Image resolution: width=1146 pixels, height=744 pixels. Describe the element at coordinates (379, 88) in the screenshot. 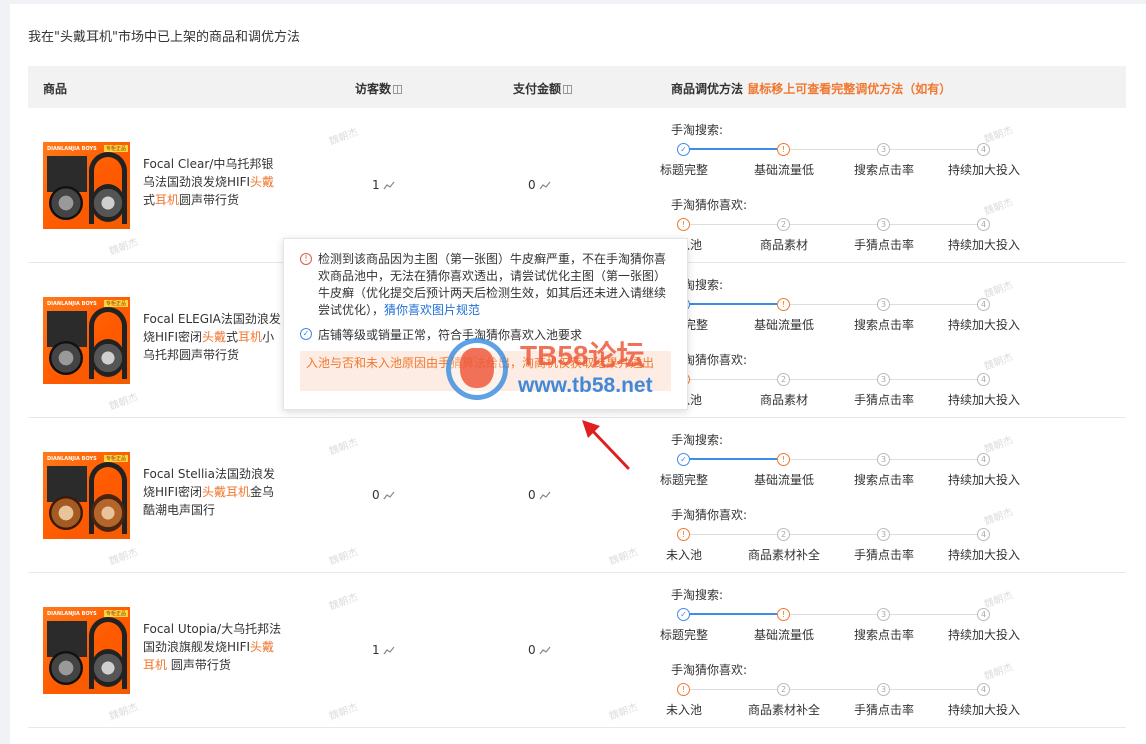

I see `header-visitors: 访客数` at that location.